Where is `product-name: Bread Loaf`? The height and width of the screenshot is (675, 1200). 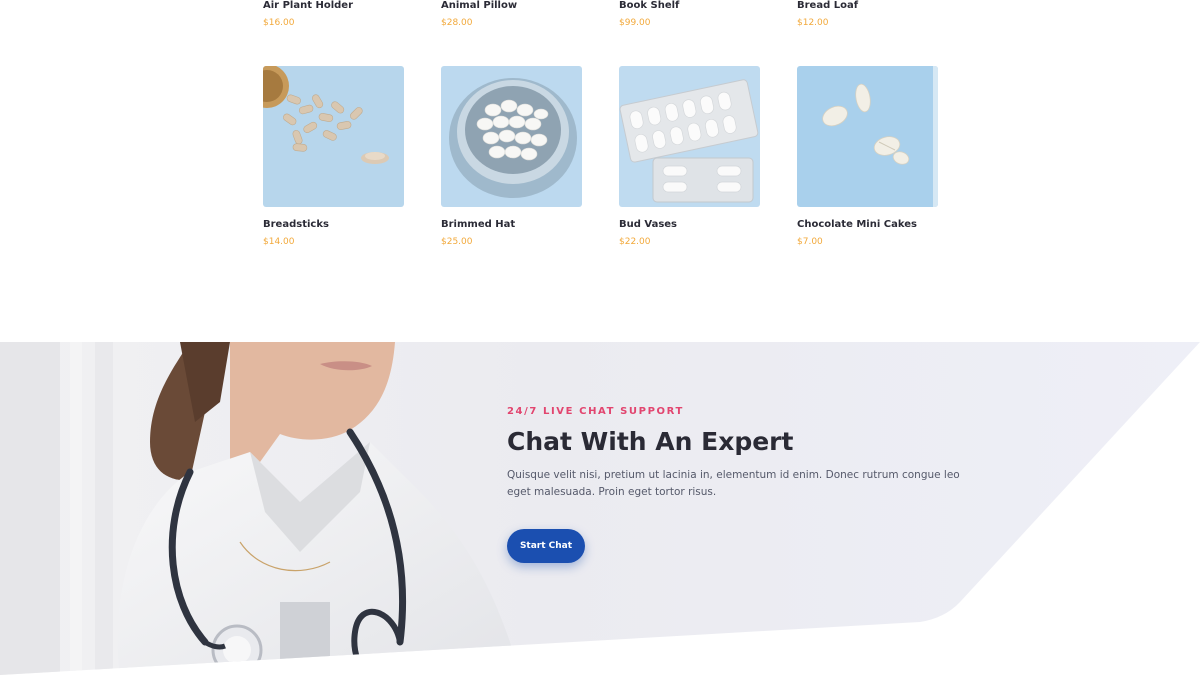 product-name: Bread Loaf is located at coordinates (868, 6).